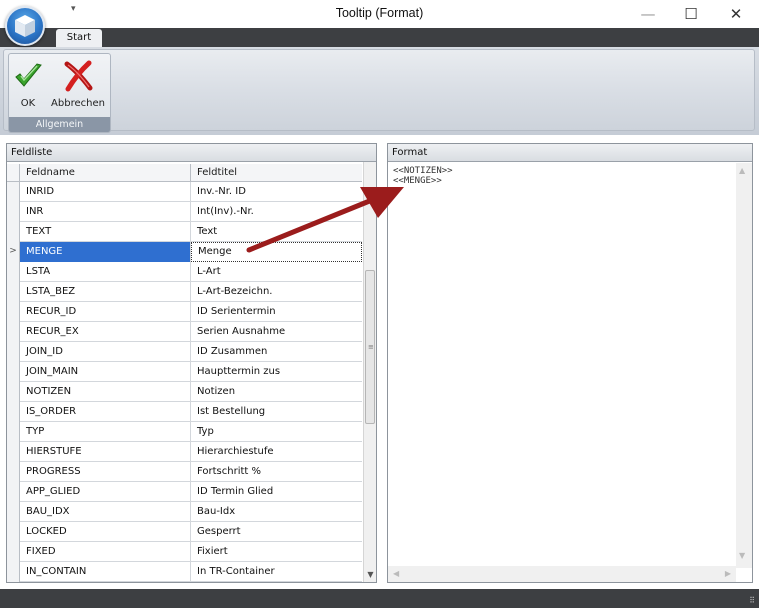 This screenshot has width=759, height=608. What do you see at coordinates (105, 552) in the screenshot?
I see `cell-feldname: FIXED` at bounding box center [105, 552].